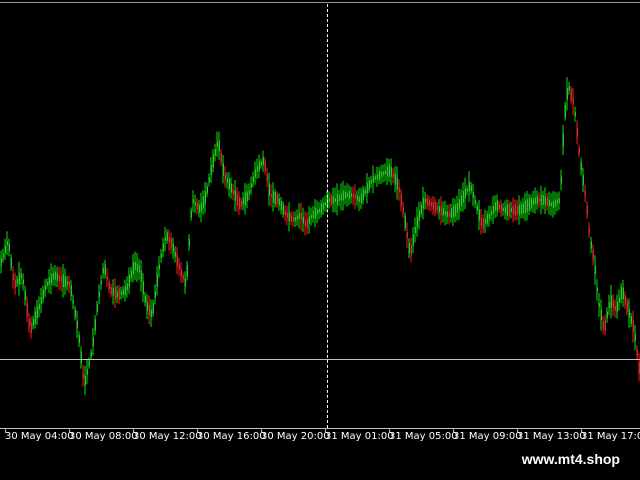  What do you see at coordinates (327, 216) in the screenshot?
I see `vertical-crosshair-line` at bounding box center [327, 216].